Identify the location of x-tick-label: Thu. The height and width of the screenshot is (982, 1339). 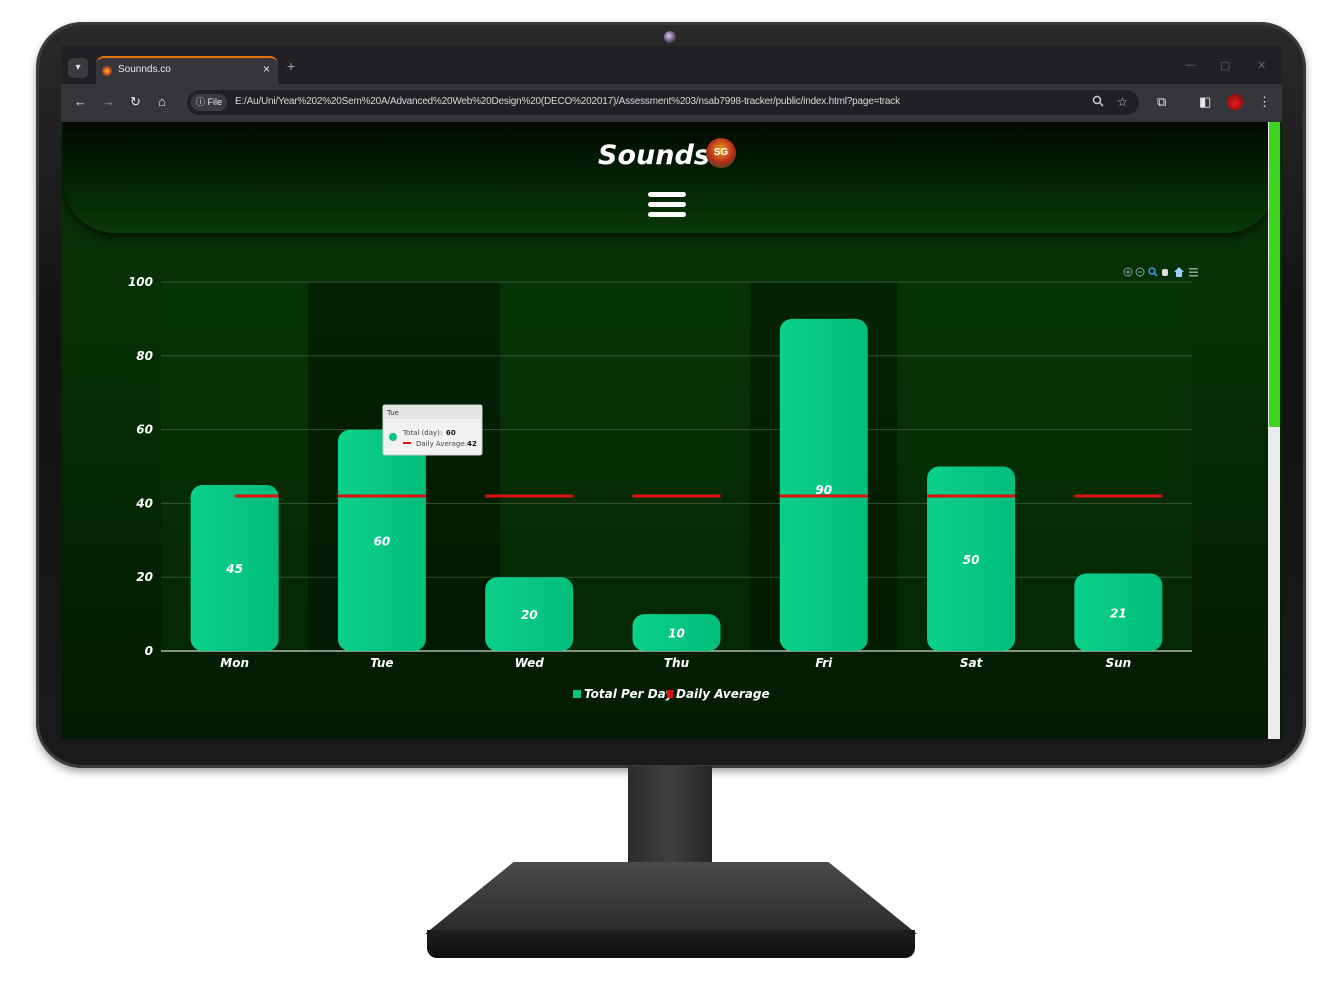
(677, 663).